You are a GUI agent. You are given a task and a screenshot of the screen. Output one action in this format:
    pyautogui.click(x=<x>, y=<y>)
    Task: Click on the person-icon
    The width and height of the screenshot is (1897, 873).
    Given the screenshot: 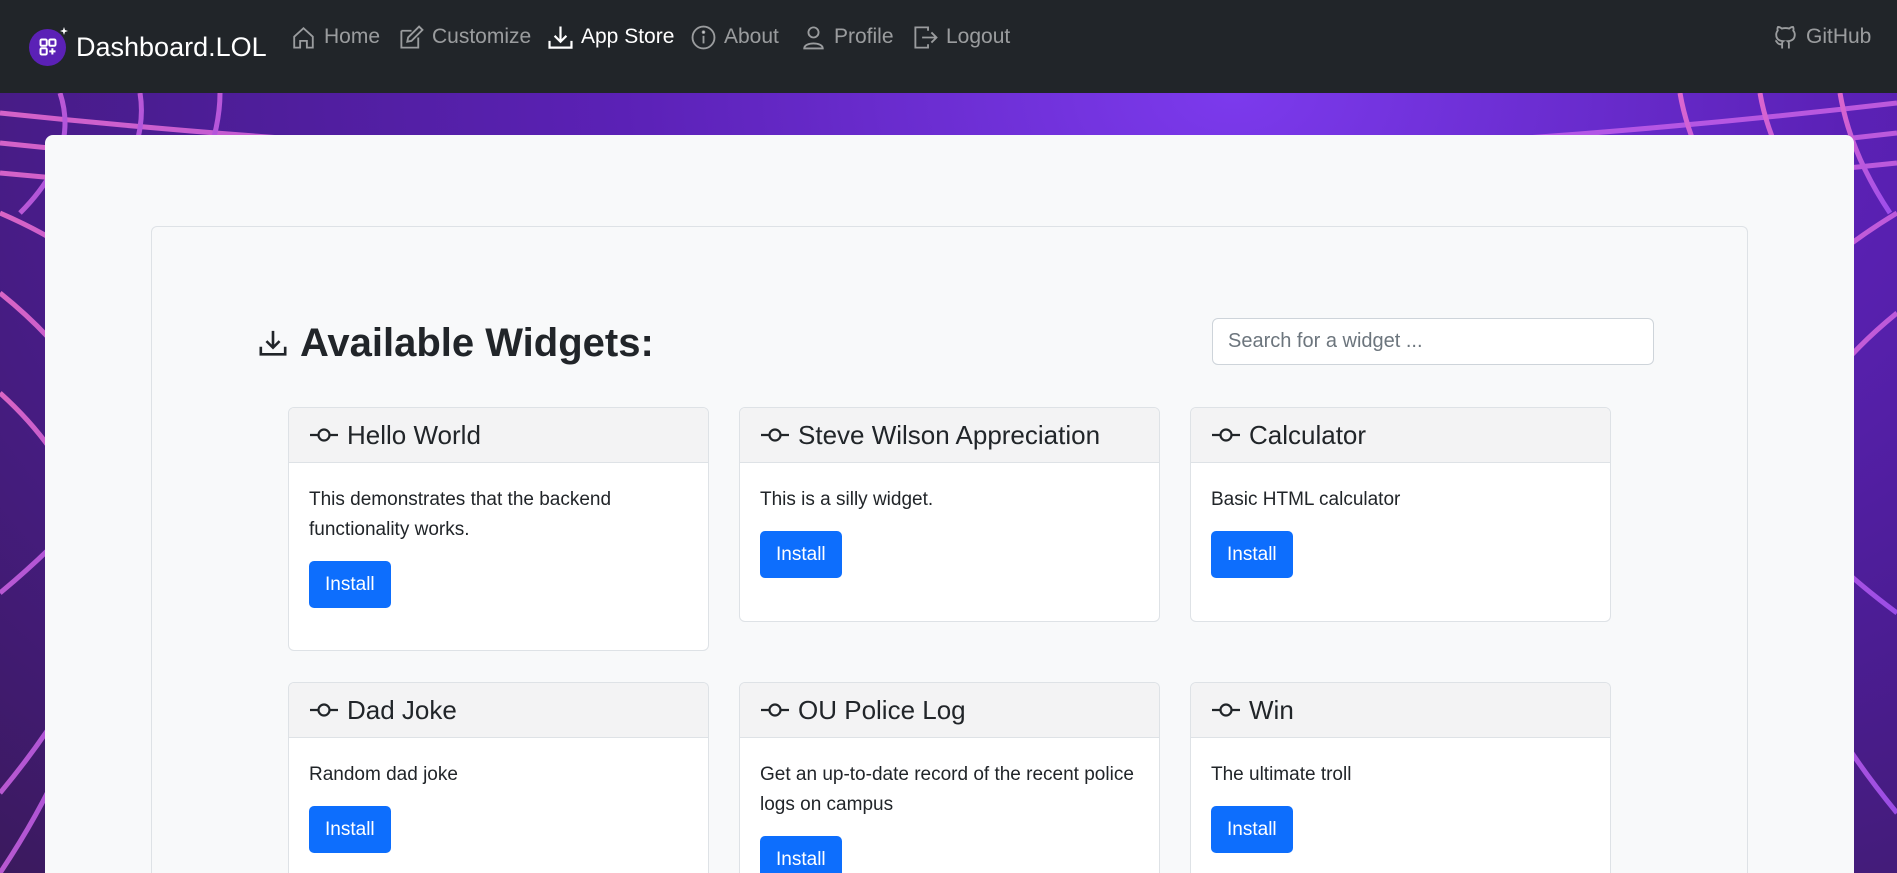 What is the action you would take?
    pyautogui.click(x=813, y=37)
    